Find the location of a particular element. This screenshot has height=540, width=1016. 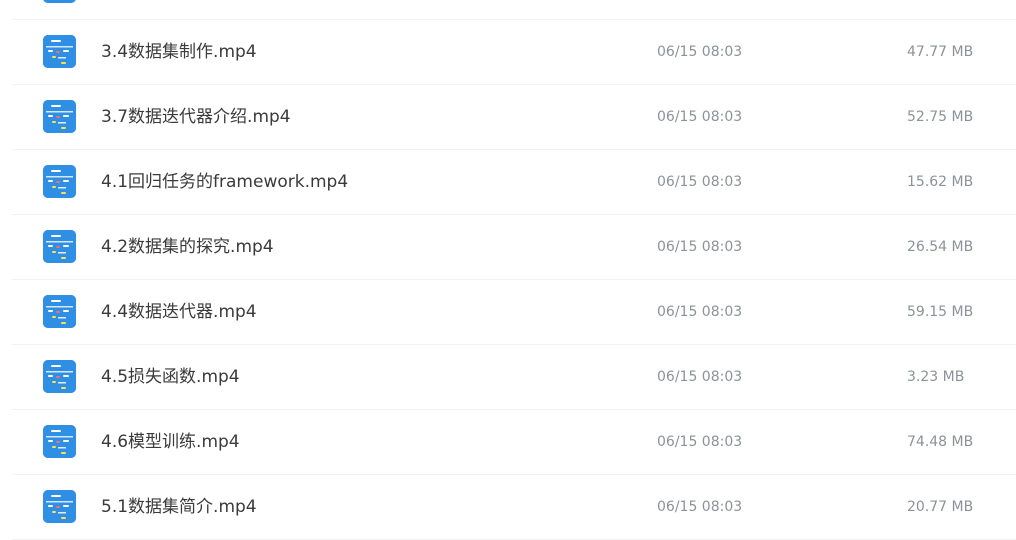

file-name: 4.4数据迭代器.mp4 is located at coordinates (179, 312).